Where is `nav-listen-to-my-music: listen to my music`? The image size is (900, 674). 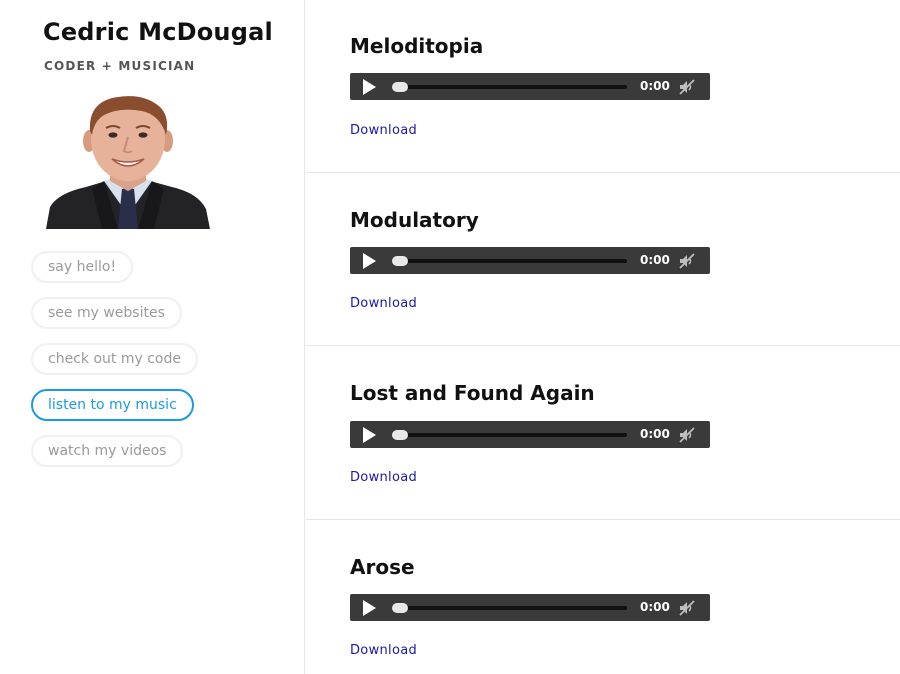 nav-listen-to-my-music: listen to my music is located at coordinates (112, 405).